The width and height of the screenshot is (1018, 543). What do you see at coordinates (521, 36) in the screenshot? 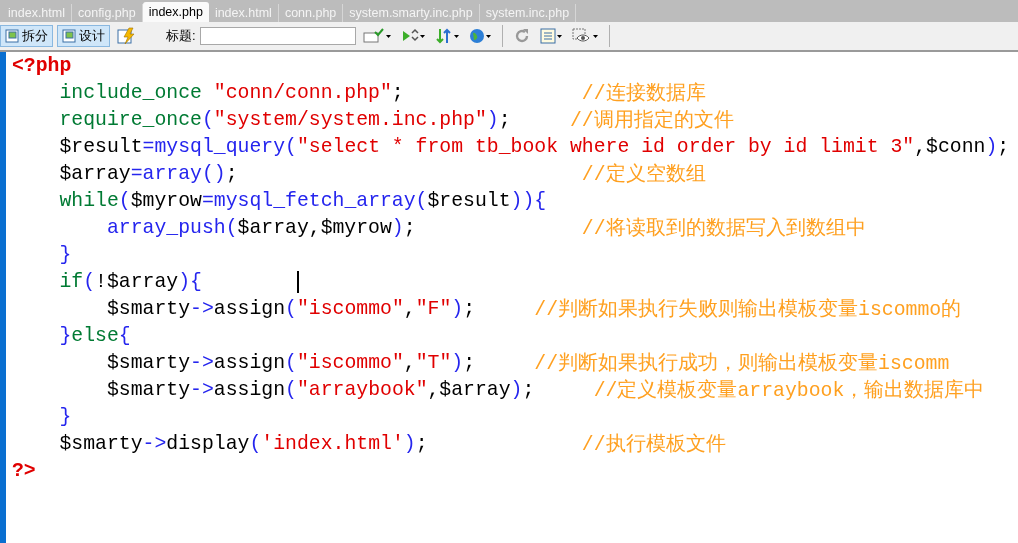
I see `refresh-icon` at bounding box center [521, 36].